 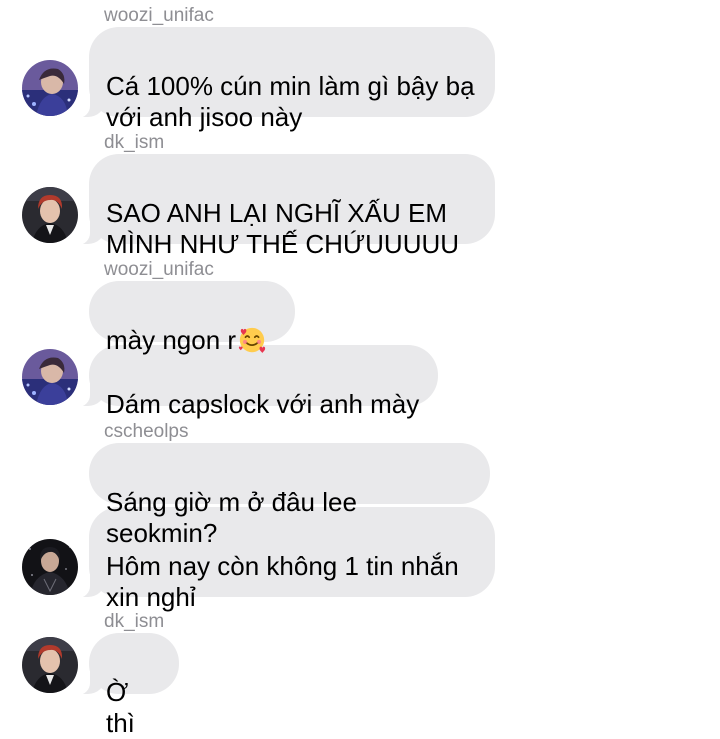 I want to click on avatar-cscheolps, so click(x=50, y=567).